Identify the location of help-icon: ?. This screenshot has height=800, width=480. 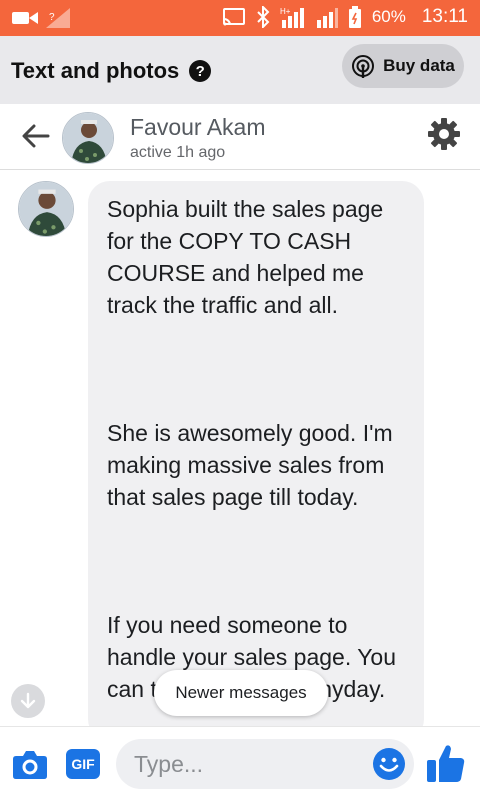
(200, 71).